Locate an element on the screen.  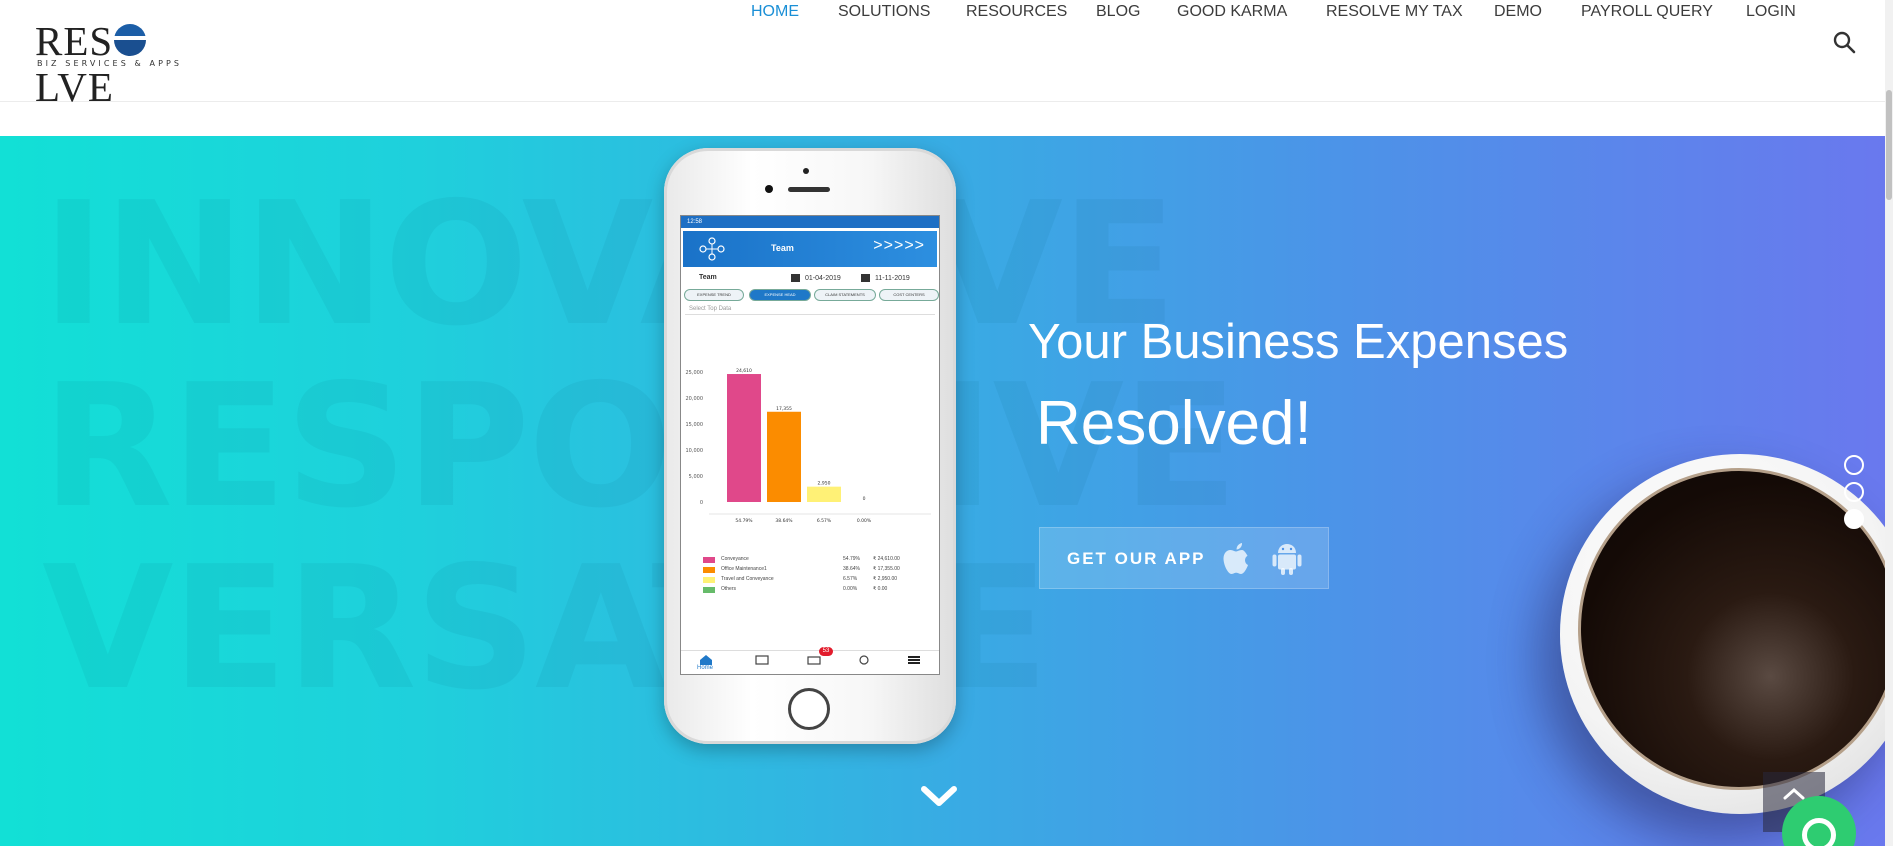
nav-blog: BLOG is located at coordinates (1118, 12).